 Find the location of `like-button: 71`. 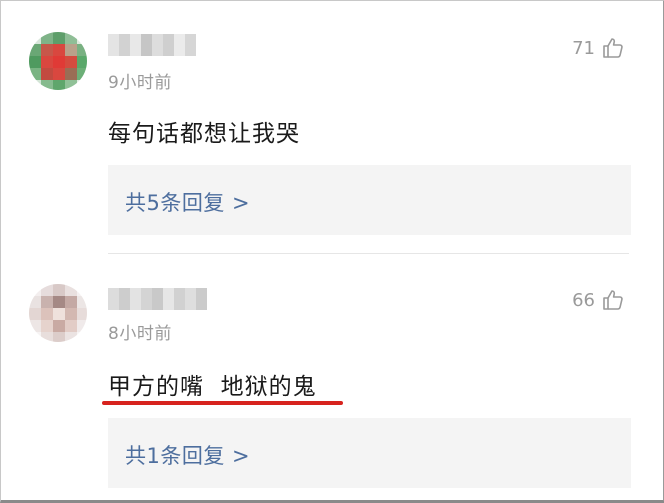

like-button: 71 is located at coordinates (598, 48).